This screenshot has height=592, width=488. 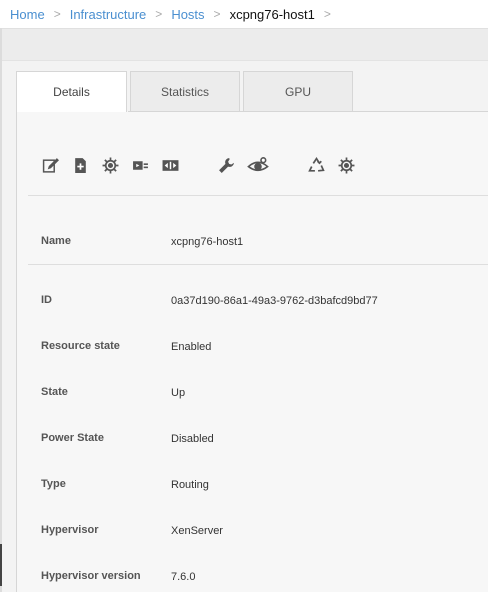 I want to click on toggle-icon, so click(x=170, y=165).